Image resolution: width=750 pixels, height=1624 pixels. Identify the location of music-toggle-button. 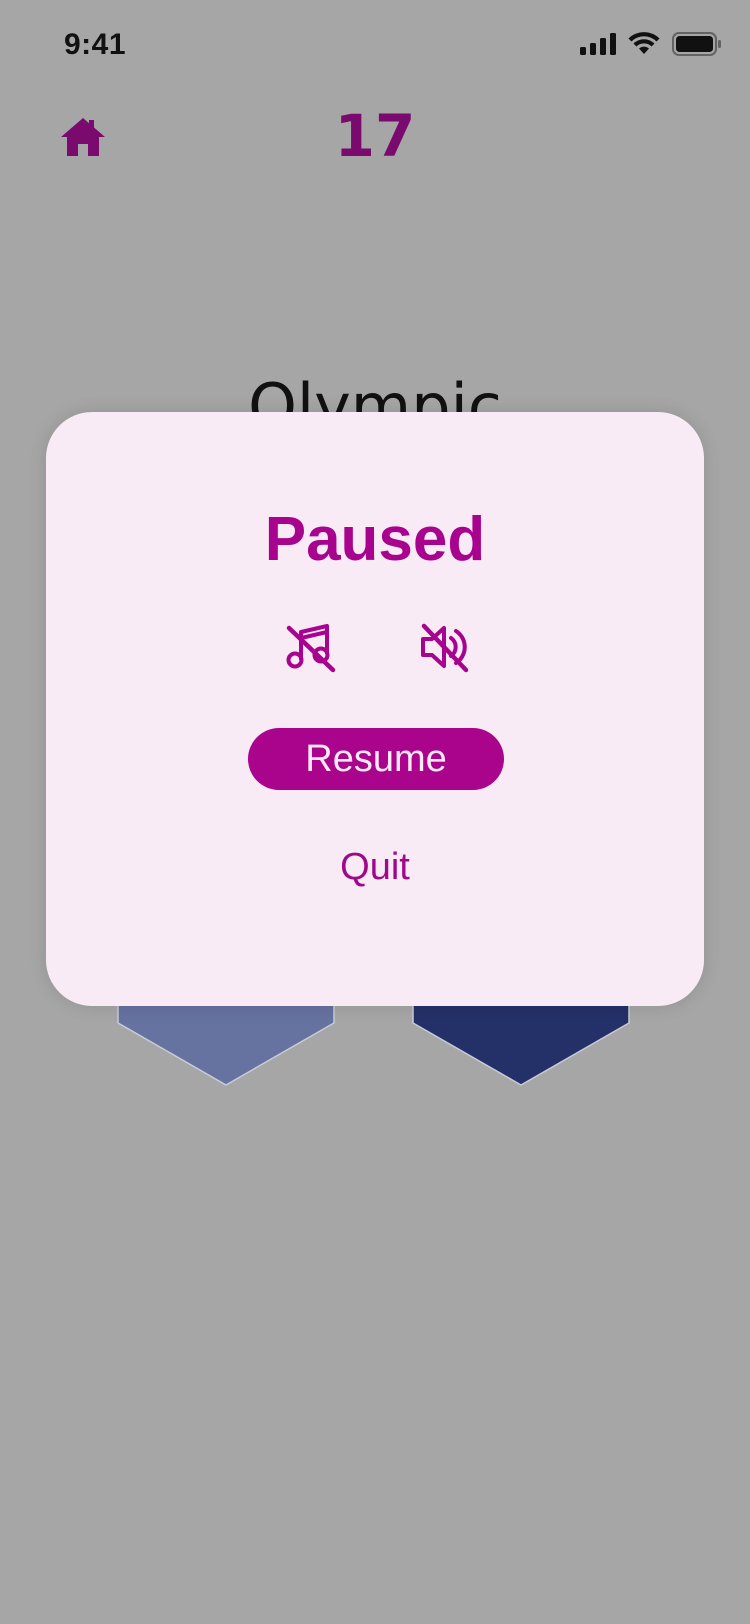
(310, 647).